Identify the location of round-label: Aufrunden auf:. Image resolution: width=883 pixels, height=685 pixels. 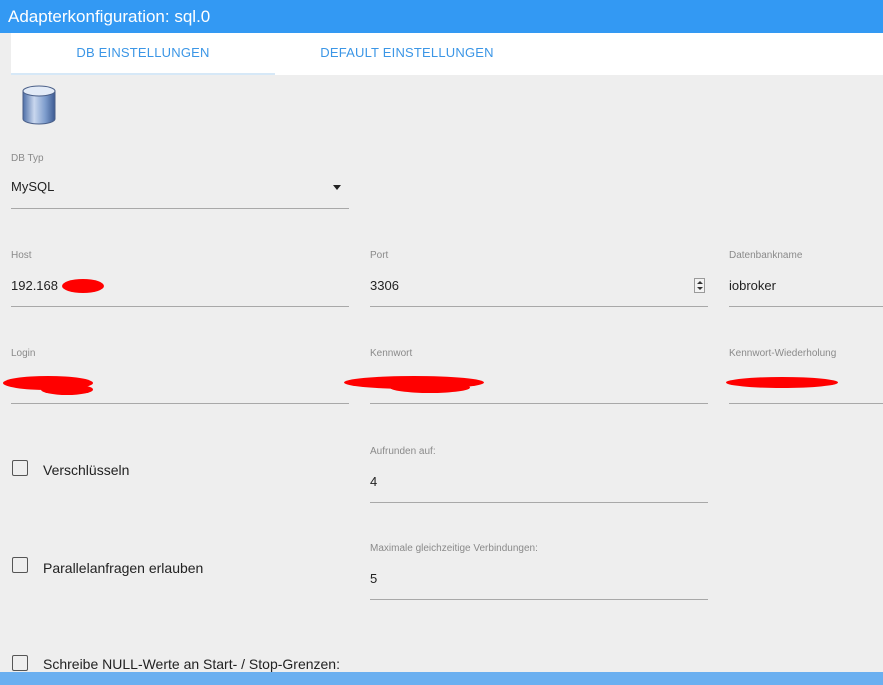
(403, 451).